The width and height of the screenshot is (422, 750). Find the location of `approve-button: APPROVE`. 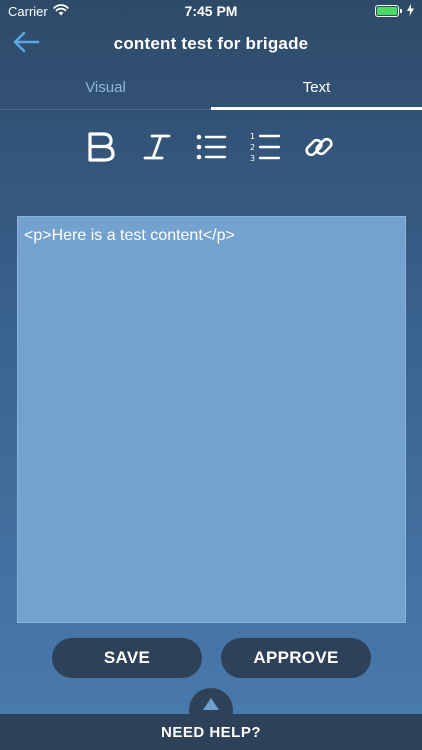

approve-button: APPROVE is located at coordinates (296, 658).